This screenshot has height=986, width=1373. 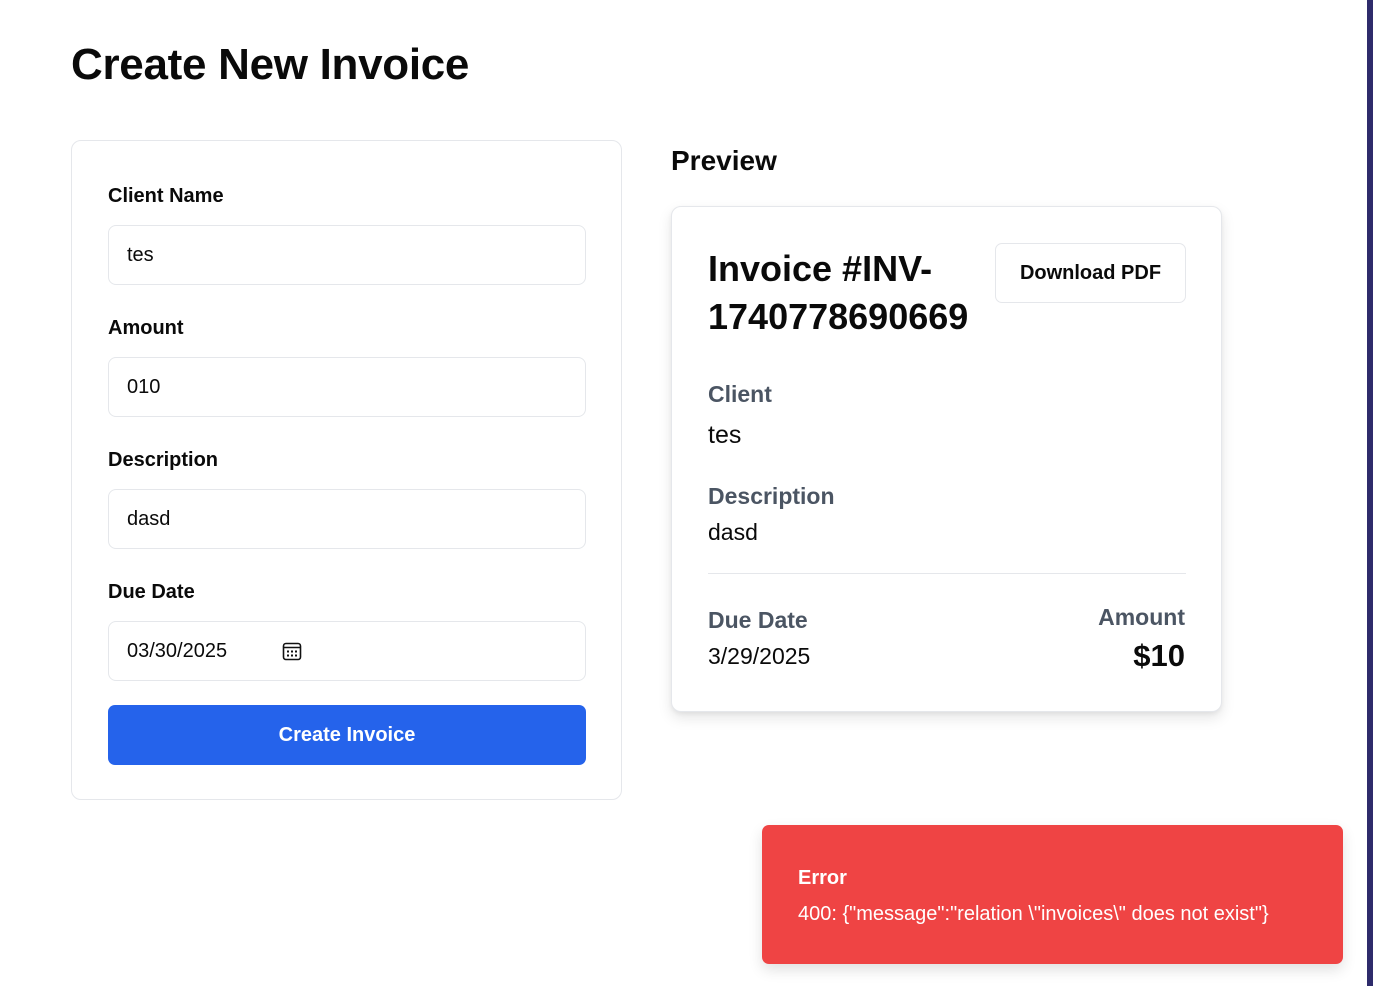 What do you see at coordinates (733, 532) in the screenshot?
I see `preview-description-value: dasd` at bounding box center [733, 532].